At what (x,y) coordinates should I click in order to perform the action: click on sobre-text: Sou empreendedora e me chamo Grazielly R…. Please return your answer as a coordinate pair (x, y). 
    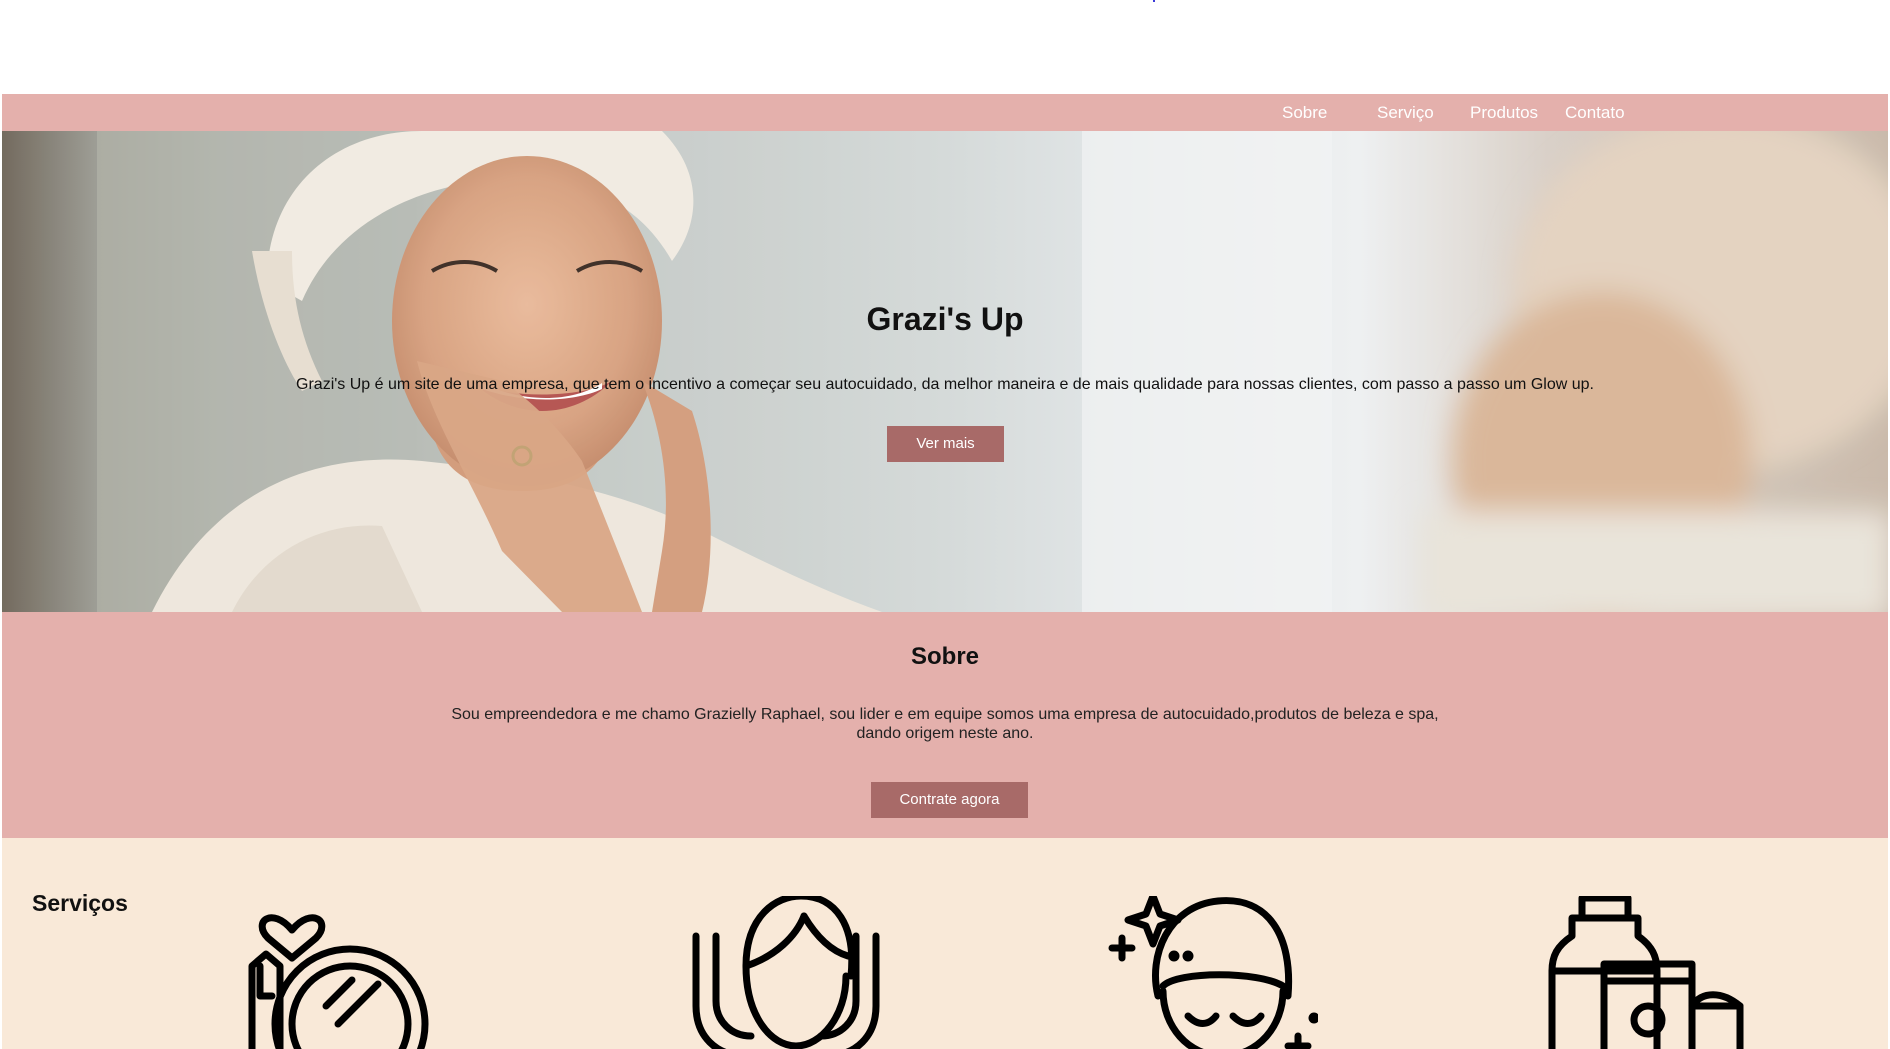
    Looking at the image, I should click on (945, 724).